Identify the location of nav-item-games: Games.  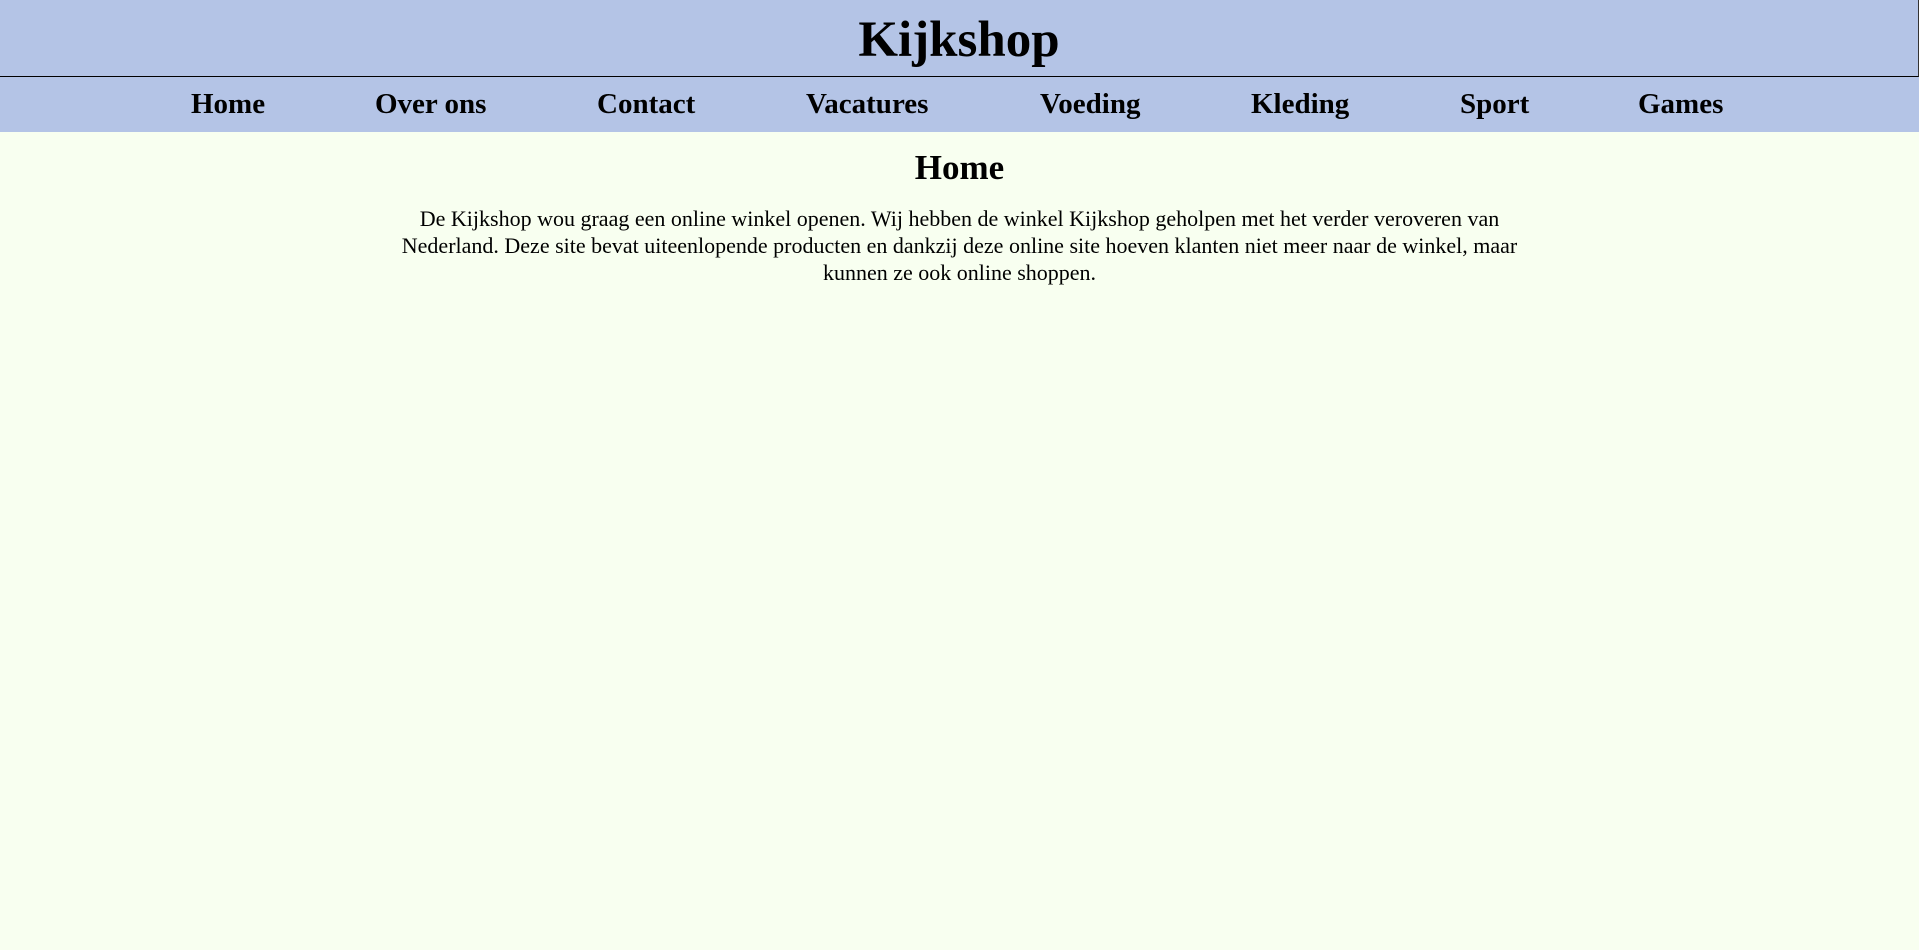
(1680, 104).